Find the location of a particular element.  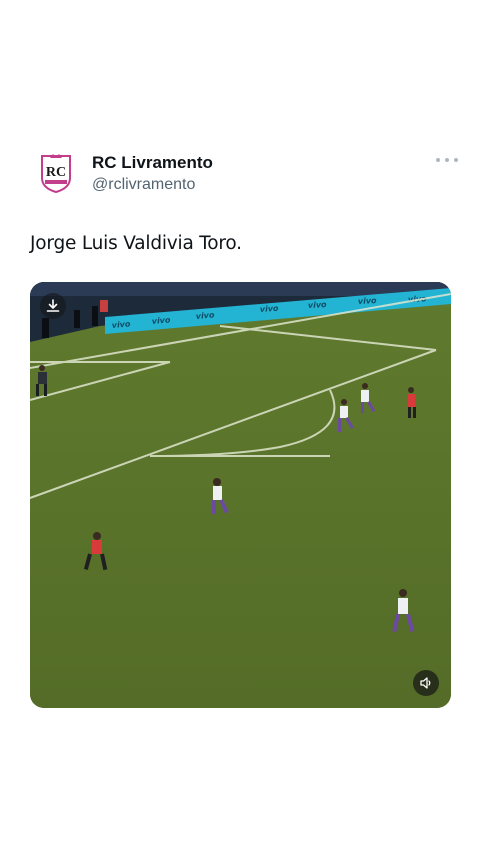

svg-text: RC is located at coordinates (56, 172).